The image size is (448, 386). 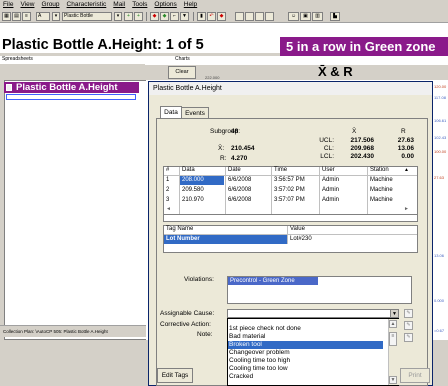 What do you see at coordinates (71, 87) in the screenshot?
I see `spreadsheet-header: Plastic Bottle A.Height` at bounding box center [71, 87].